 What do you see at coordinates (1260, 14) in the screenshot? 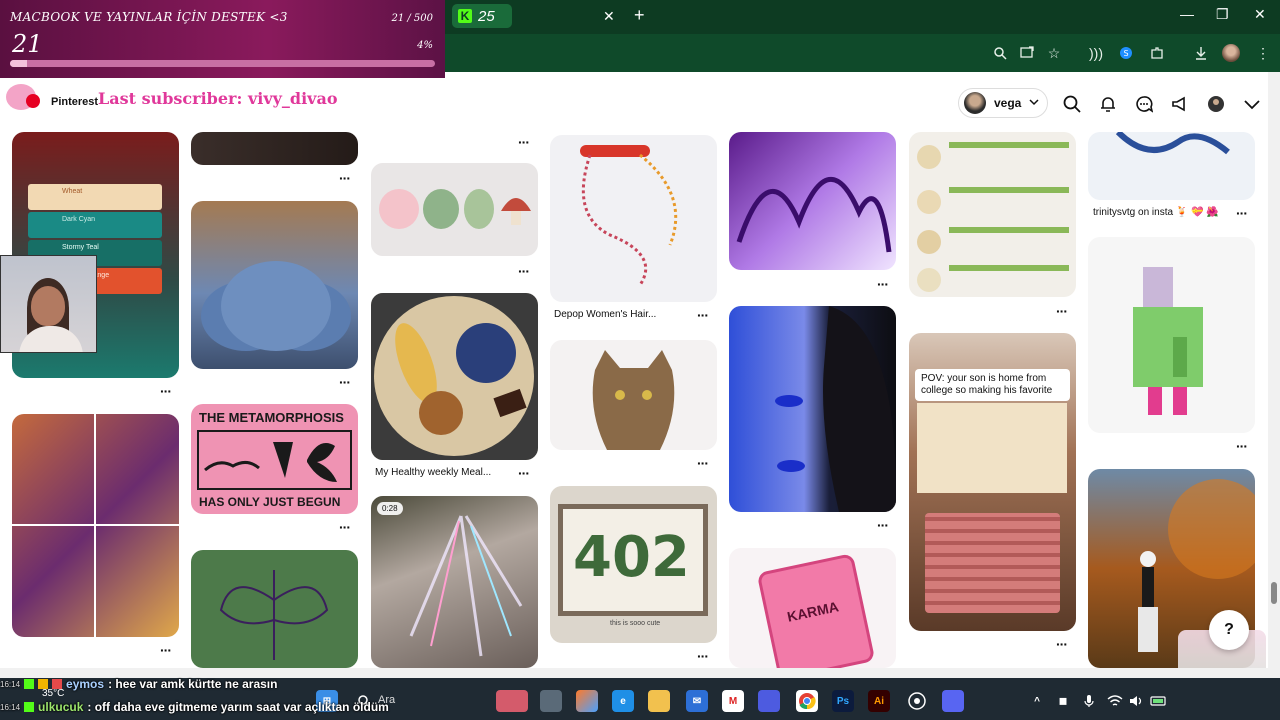
I see `window-close-button: ✕` at bounding box center [1260, 14].